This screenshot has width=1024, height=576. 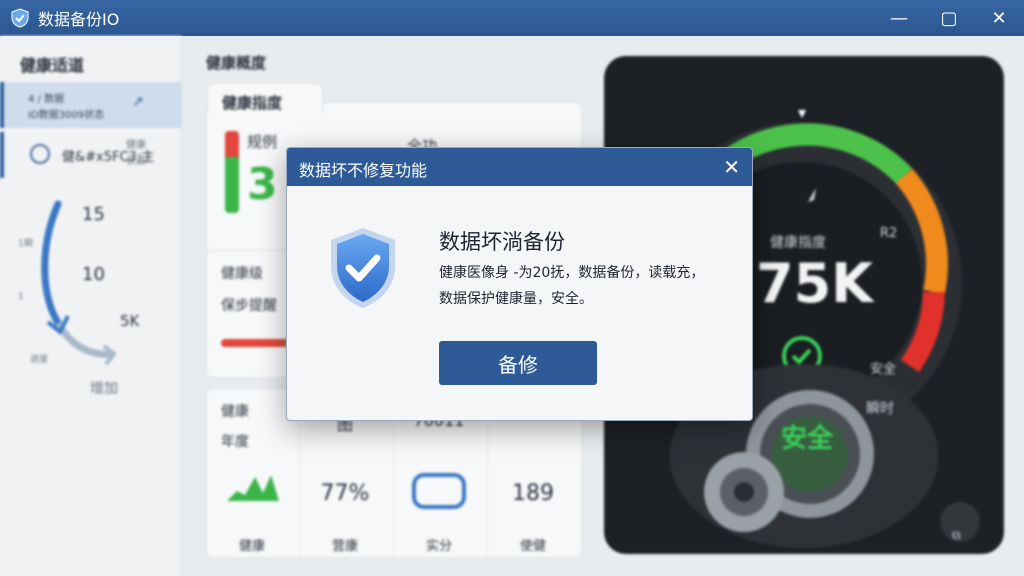 I want to click on window-title: 数据备份IO, so click(x=79, y=19).